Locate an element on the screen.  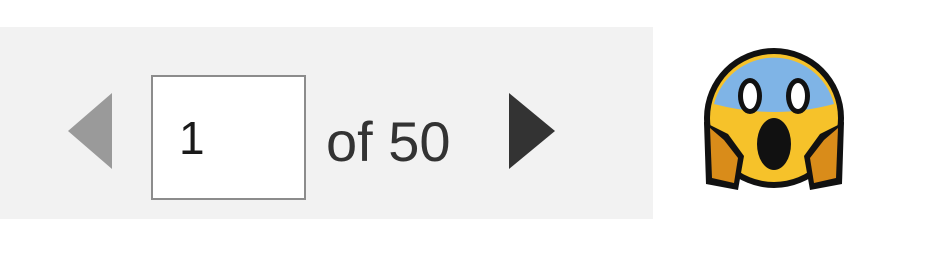
page-number-input is located at coordinates (228, 137).